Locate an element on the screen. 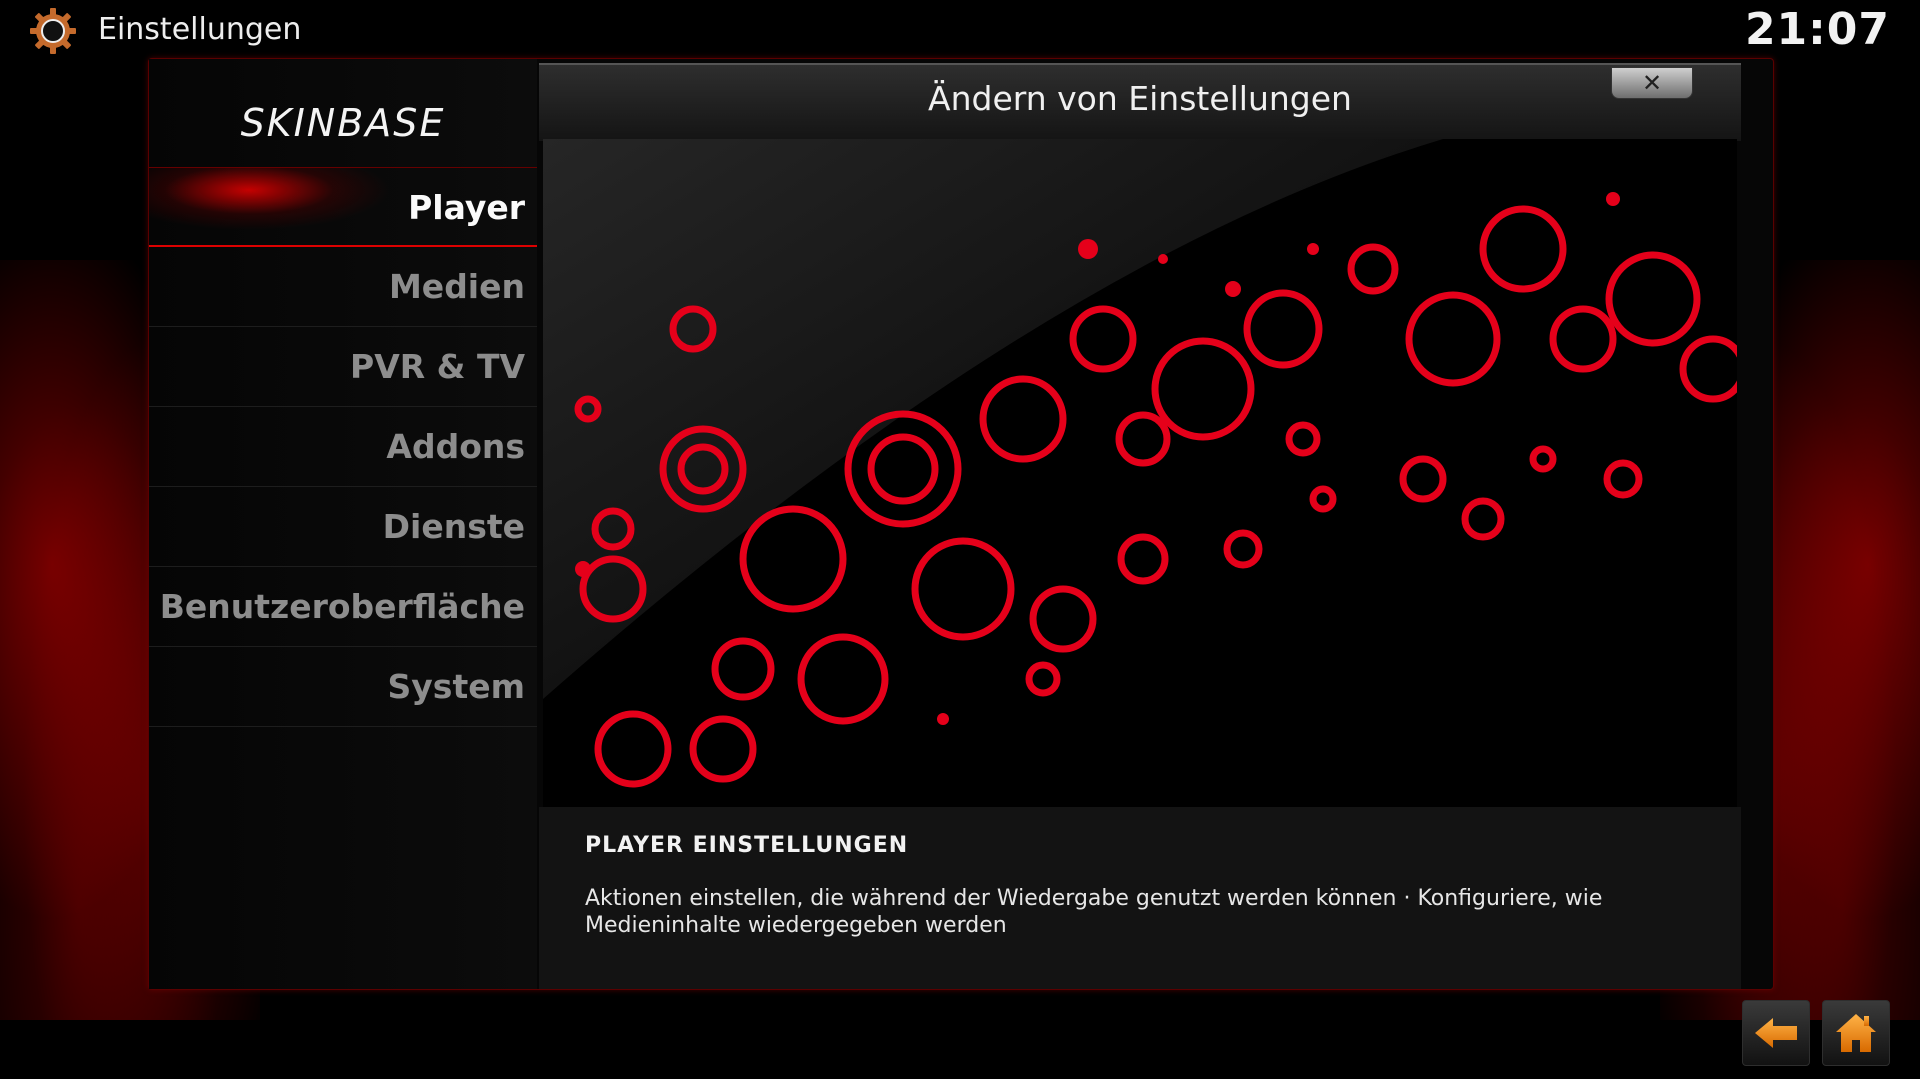  window-title: Einstellungen is located at coordinates (200, 29).